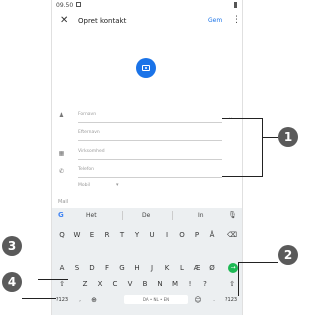 Image resolution: width=320 pixels, height=315 pixels. I want to click on dropdown-arrow-icon: ▾, so click(117, 185).